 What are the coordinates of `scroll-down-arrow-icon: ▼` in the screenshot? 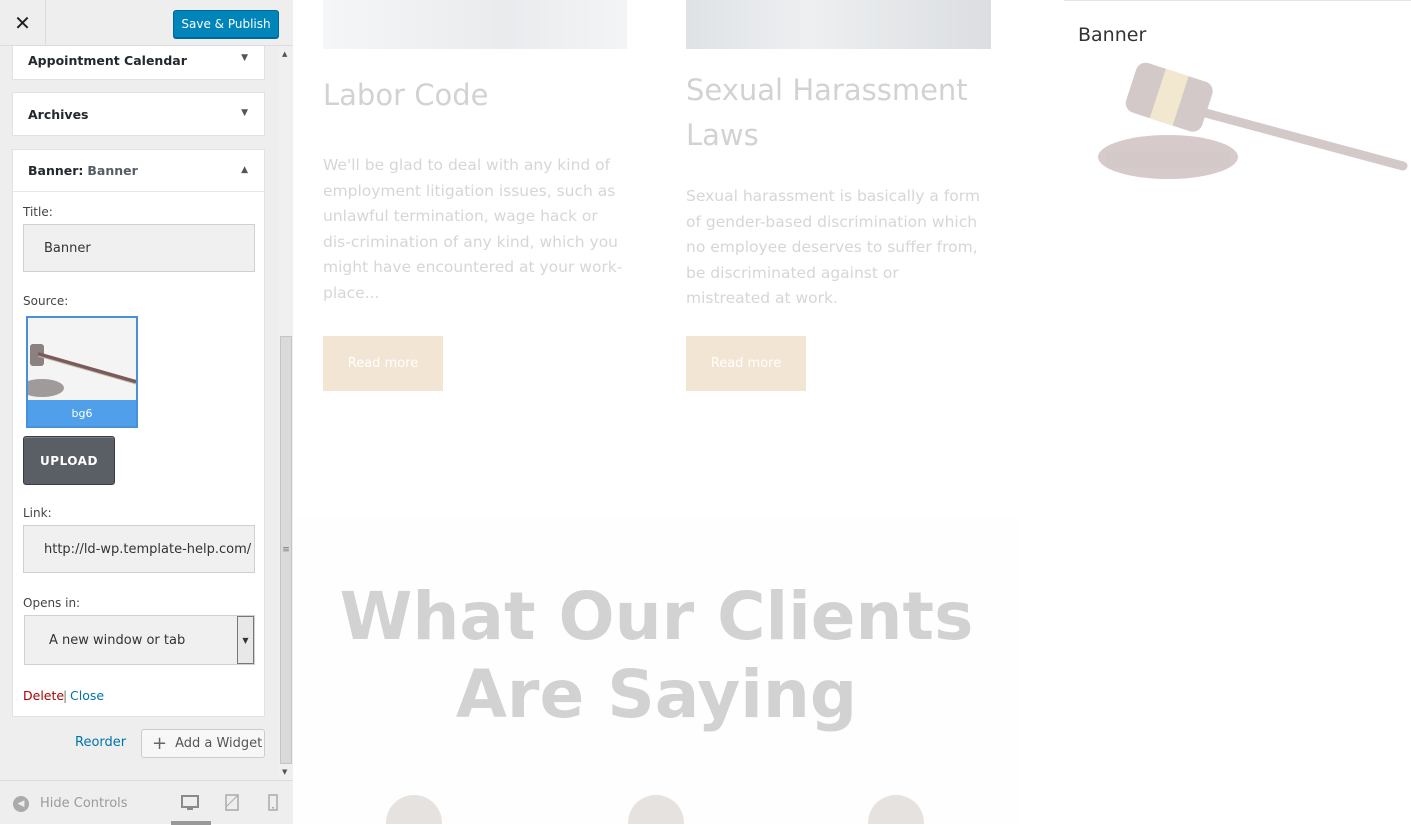 It's located at (284, 772).